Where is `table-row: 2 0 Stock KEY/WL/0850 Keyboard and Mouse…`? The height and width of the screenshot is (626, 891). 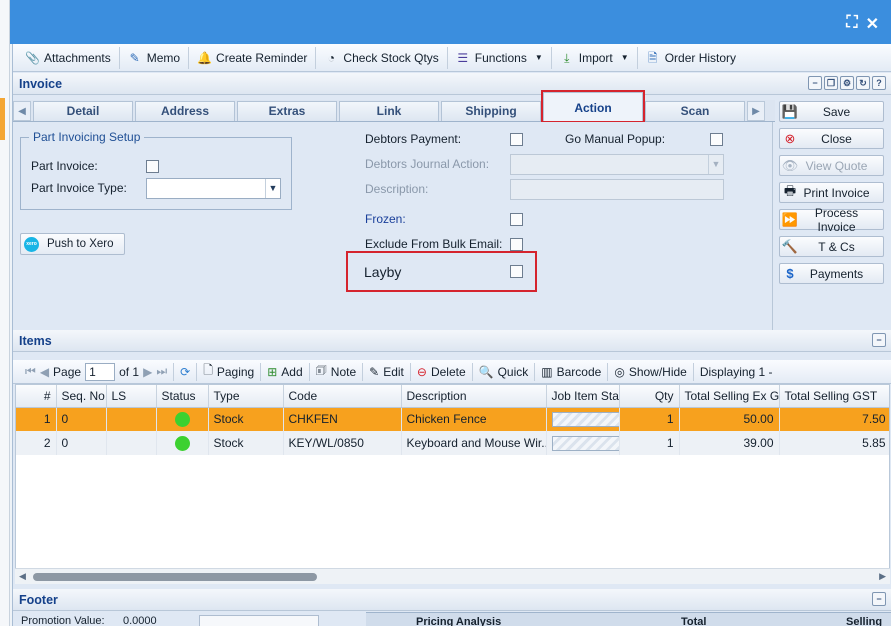
table-row: 2 0 Stock KEY/WL/0850 Keyboard and Mouse… is located at coordinates (452, 443).